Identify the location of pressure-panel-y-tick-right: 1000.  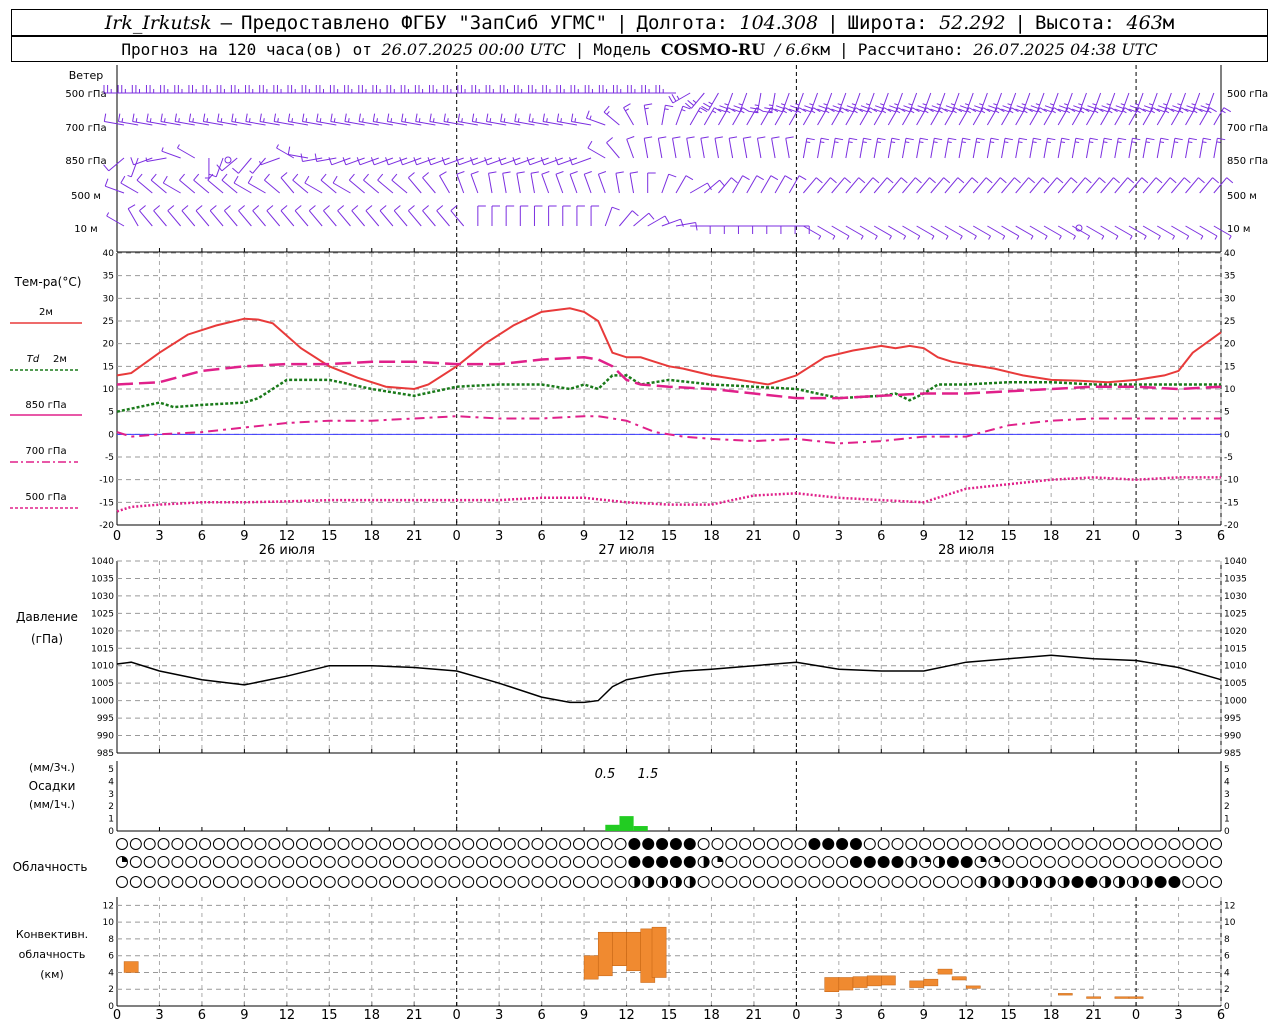
(1235, 702).